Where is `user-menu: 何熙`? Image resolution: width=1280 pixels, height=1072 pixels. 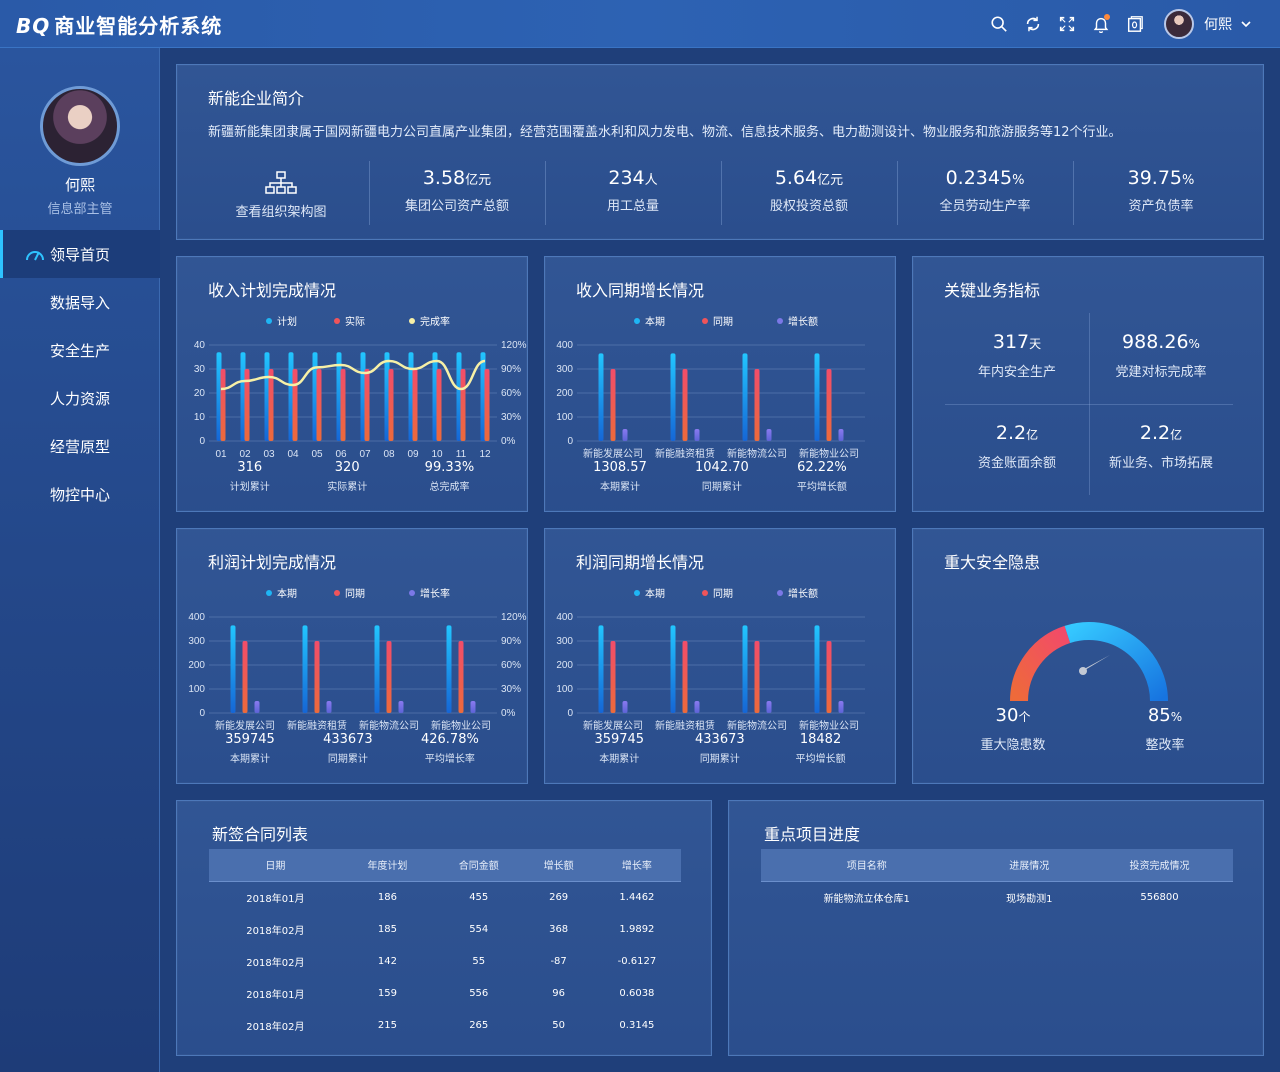 user-menu: 何熙 is located at coordinates (1208, 24).